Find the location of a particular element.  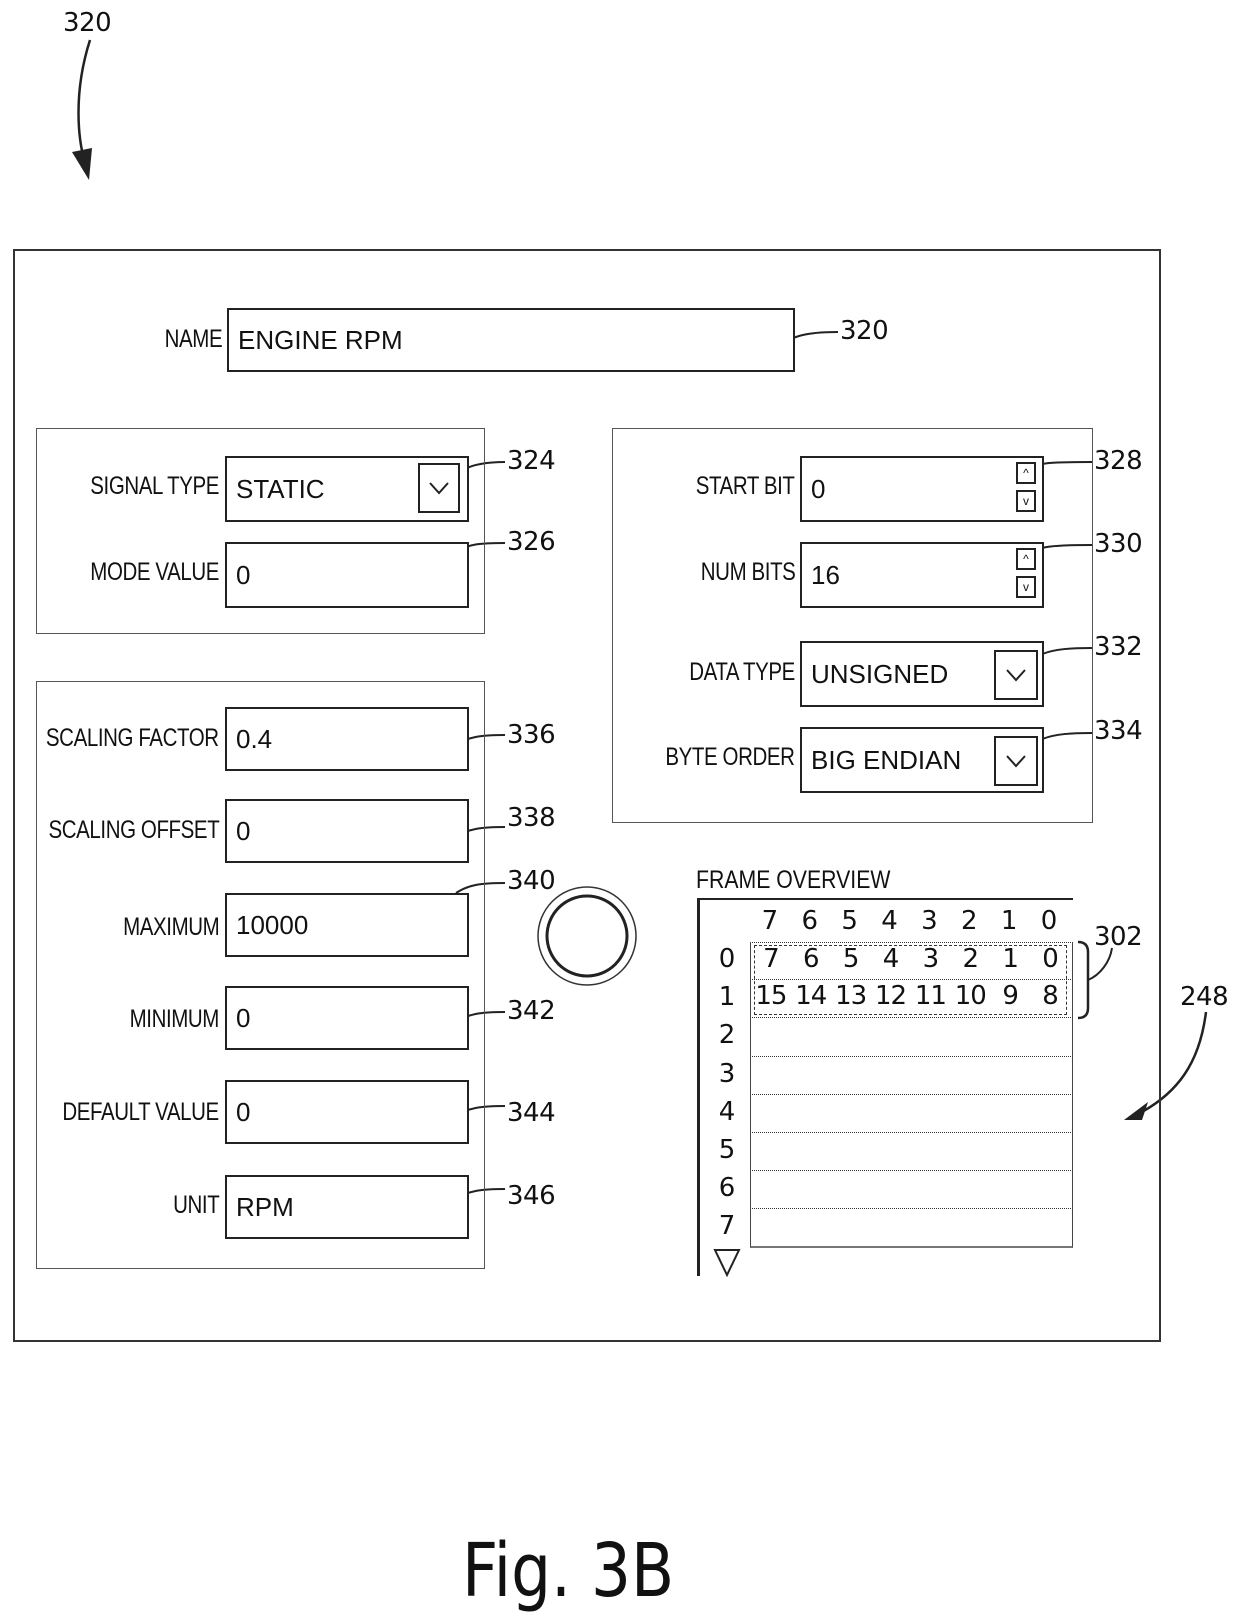

bit-header: 2 is located at coordinates (969, 921).